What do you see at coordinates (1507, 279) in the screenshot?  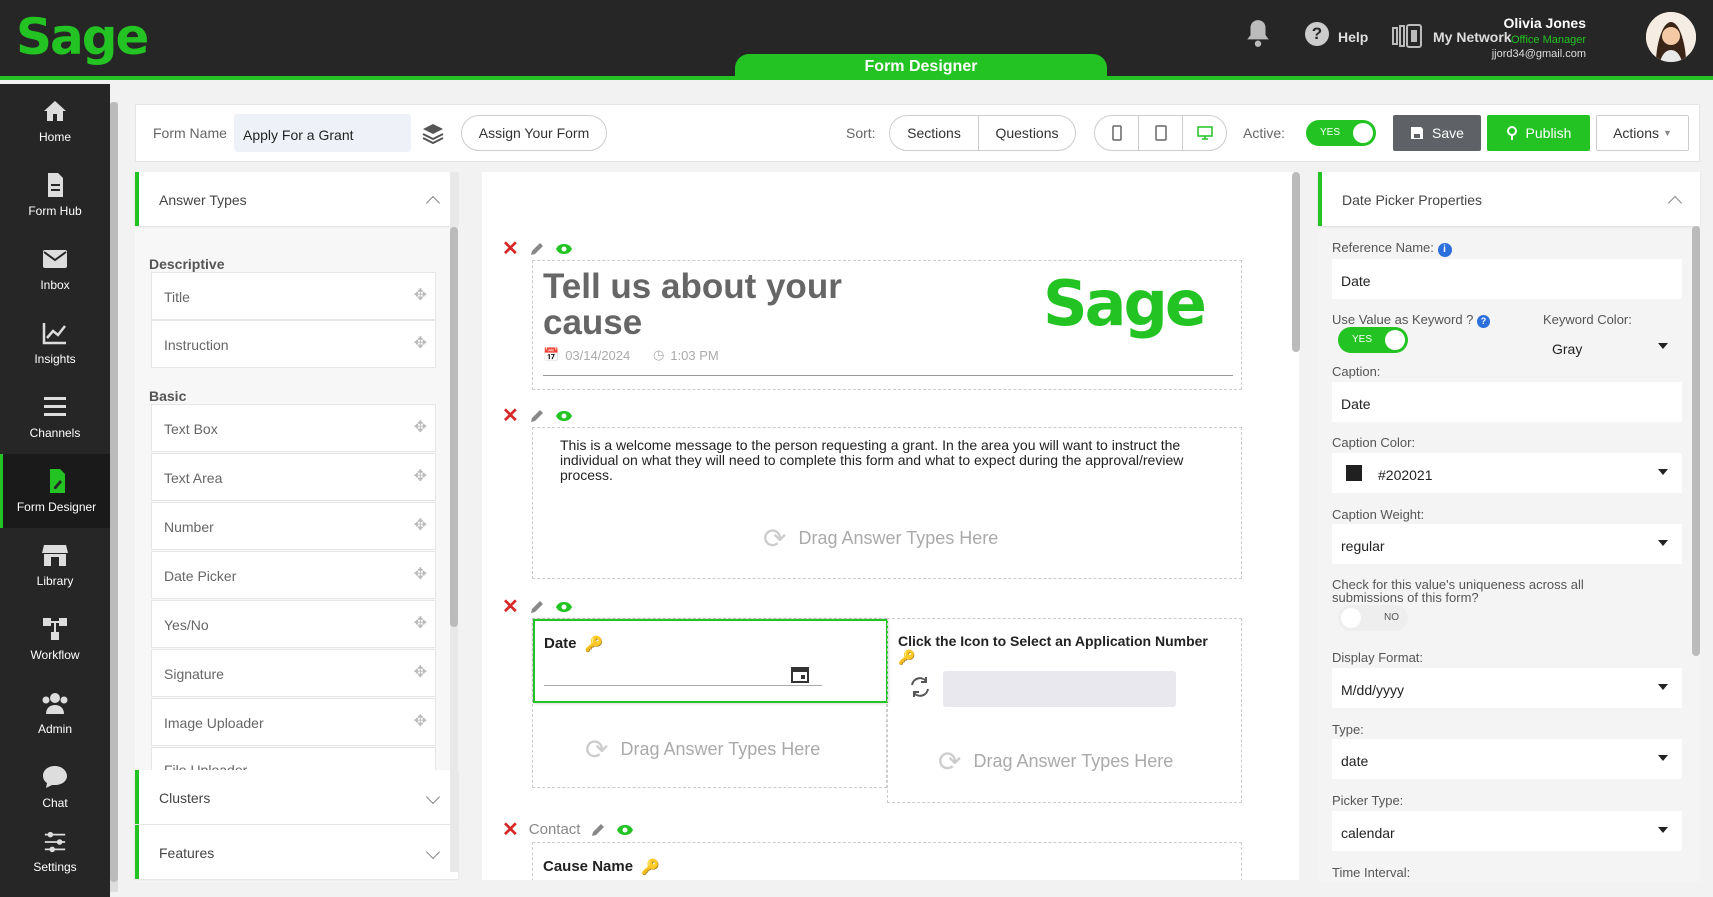 I see `reference-name-input: Date` at bounding box center [1507, 279].